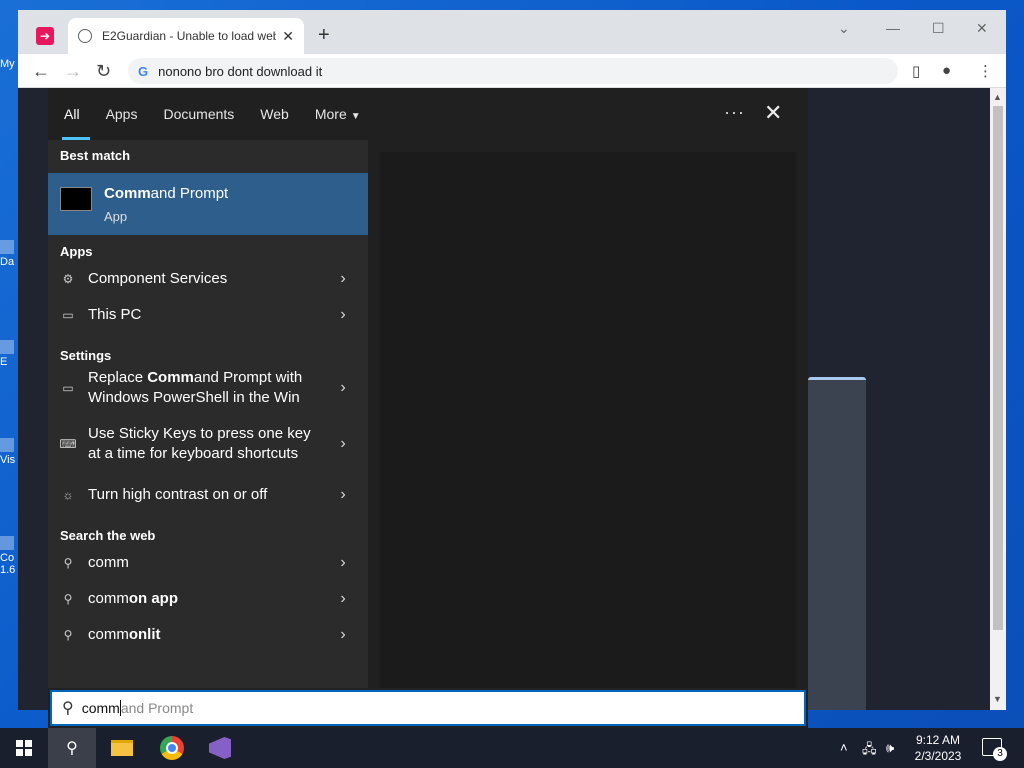 Image resolution: width=1024 pixels, height=768 pixels. What do you see at coordinates (946, 70) in the screenshot?
I see `profile-icon: ●` at bounding box center [946, 70].